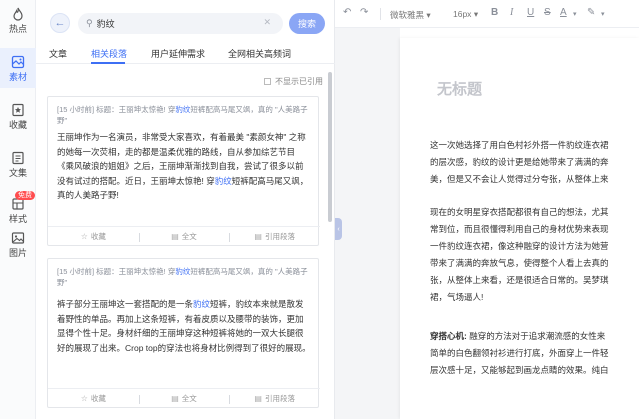 This screenshot has height=419, width=639. What do you see at coordinates (17, 124) in the screenshot?
I see `nav-label-favorites: 收藏` at bounding box center [17, 124].